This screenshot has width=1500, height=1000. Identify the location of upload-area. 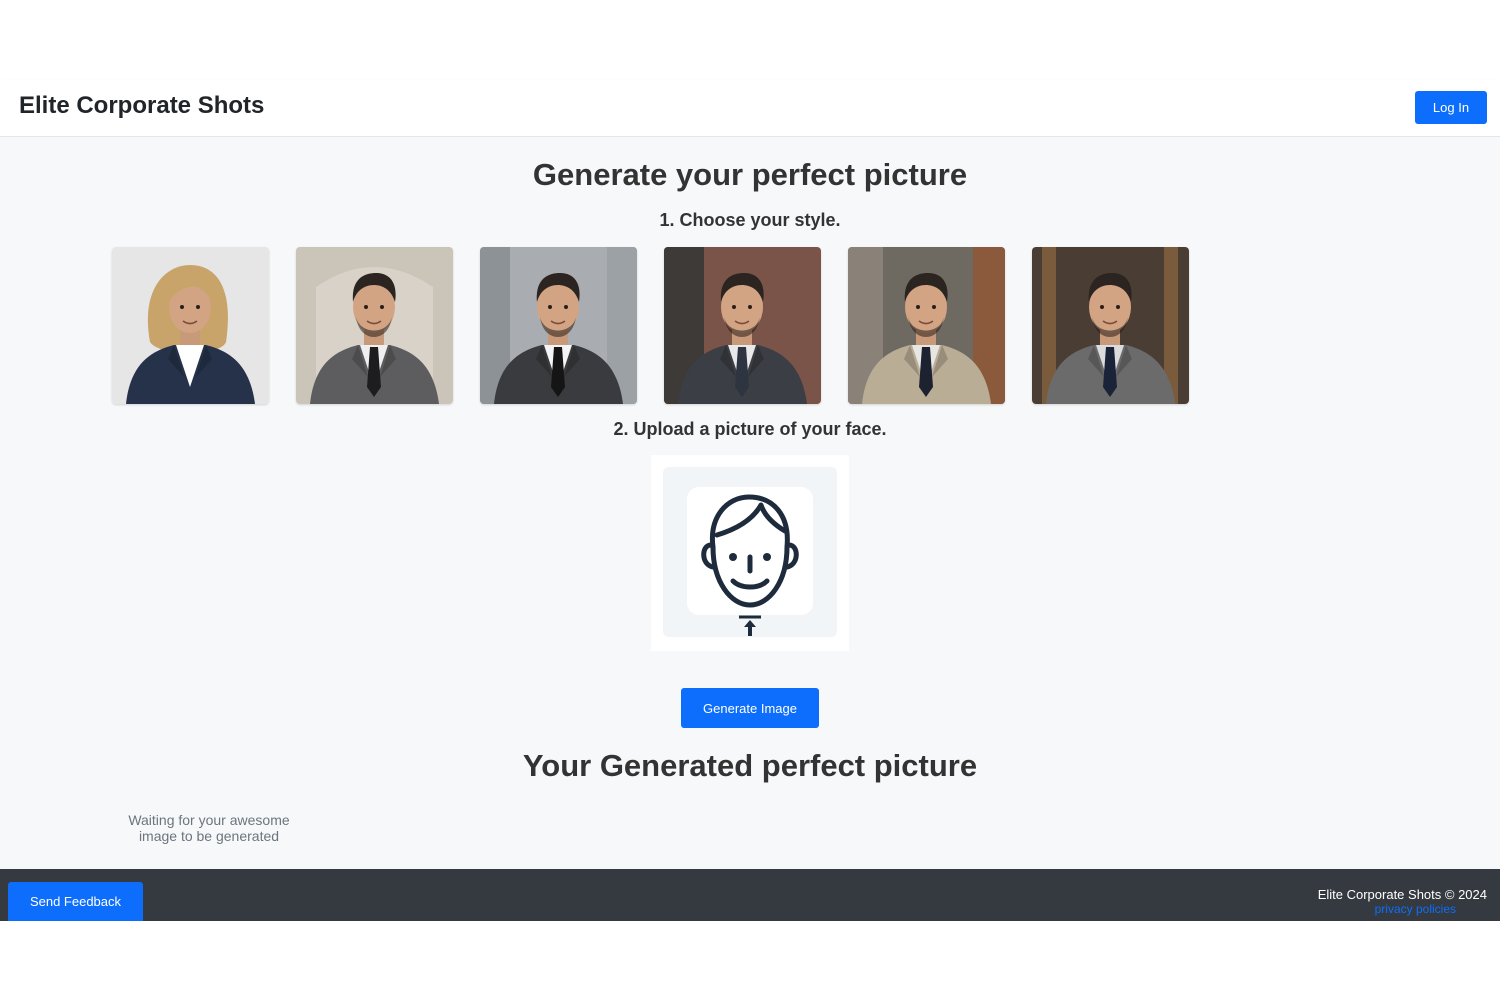
(750, 552).